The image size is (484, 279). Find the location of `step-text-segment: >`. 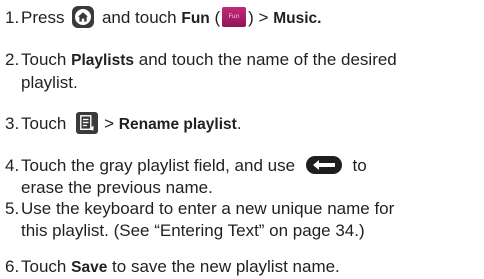

step-text-segment: > is located at coordinates (109, 123).